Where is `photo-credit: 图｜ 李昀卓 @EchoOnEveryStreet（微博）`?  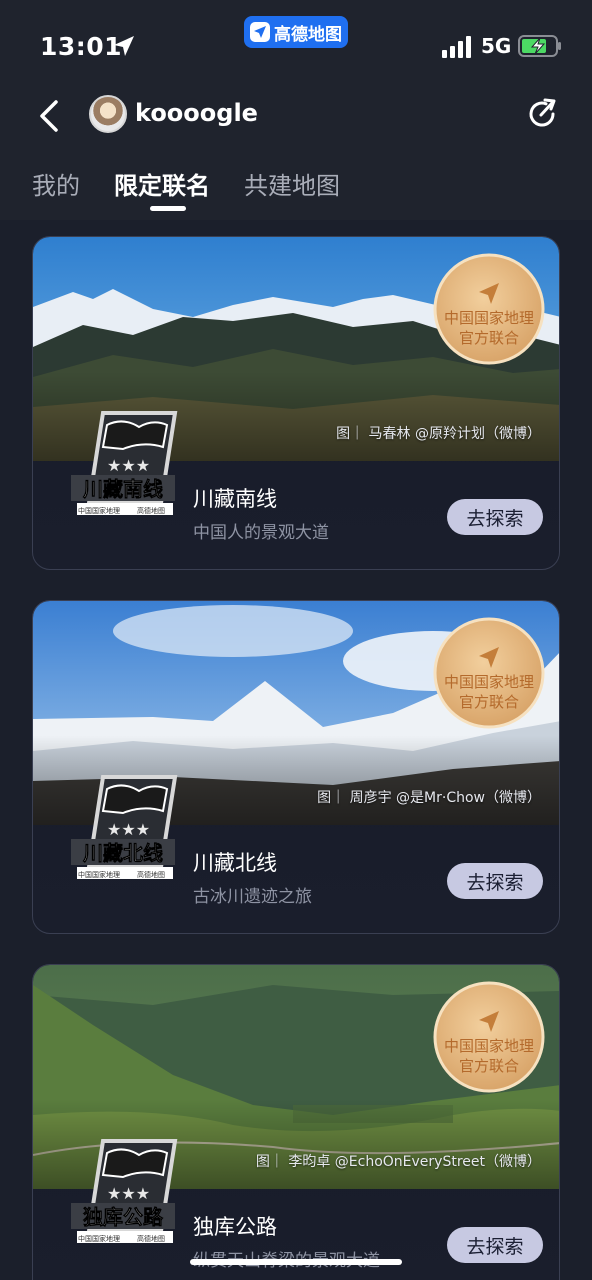
photo-credit: 图｜ 李昀卓 @EchoOnEveryStreet（微博） is located at coordinates (398, 1162).